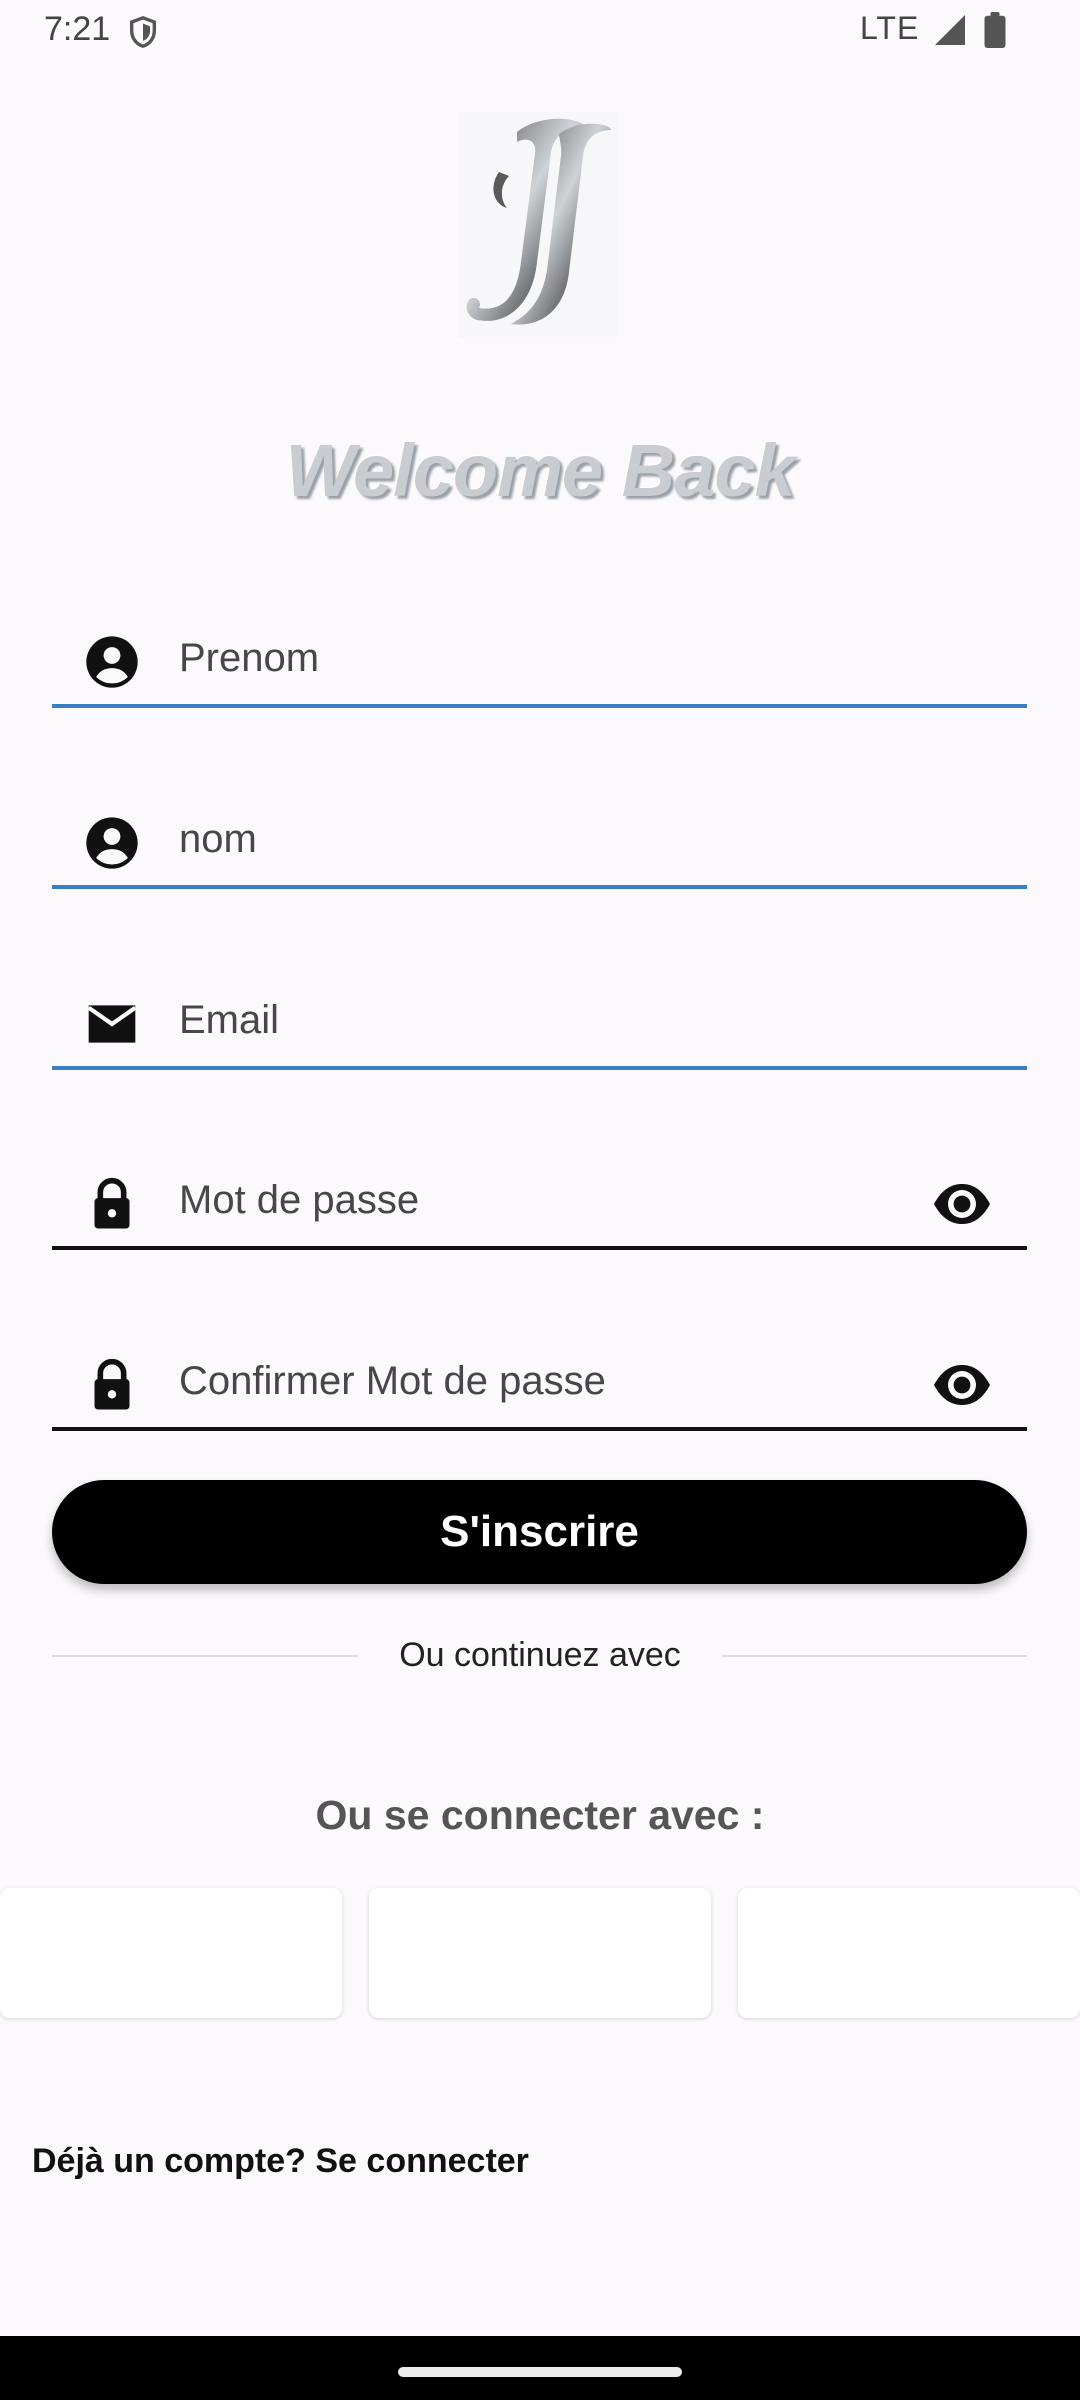 The width and height of the screenshot is (1080, 2400). What do you see at coordinates (539, 706) in the screenshot?
I see `first-name-underline` at bounding box center [539, 706].